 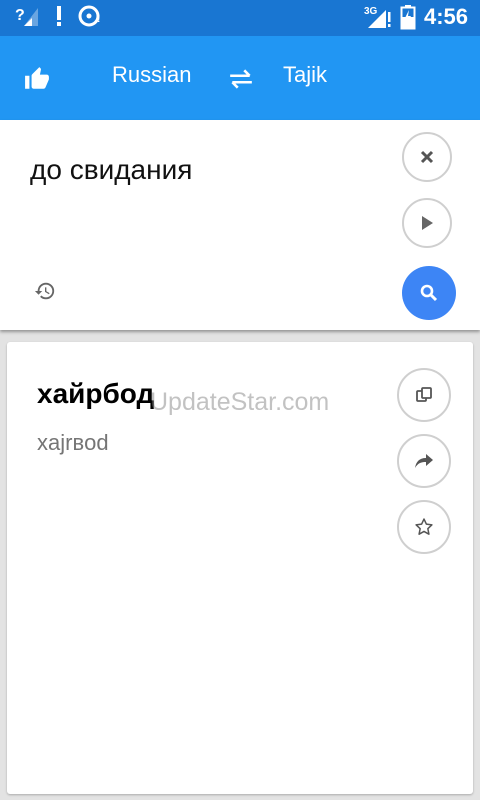 I want to click on watermark: UpdateStar.com, so click(x=240, y=402).